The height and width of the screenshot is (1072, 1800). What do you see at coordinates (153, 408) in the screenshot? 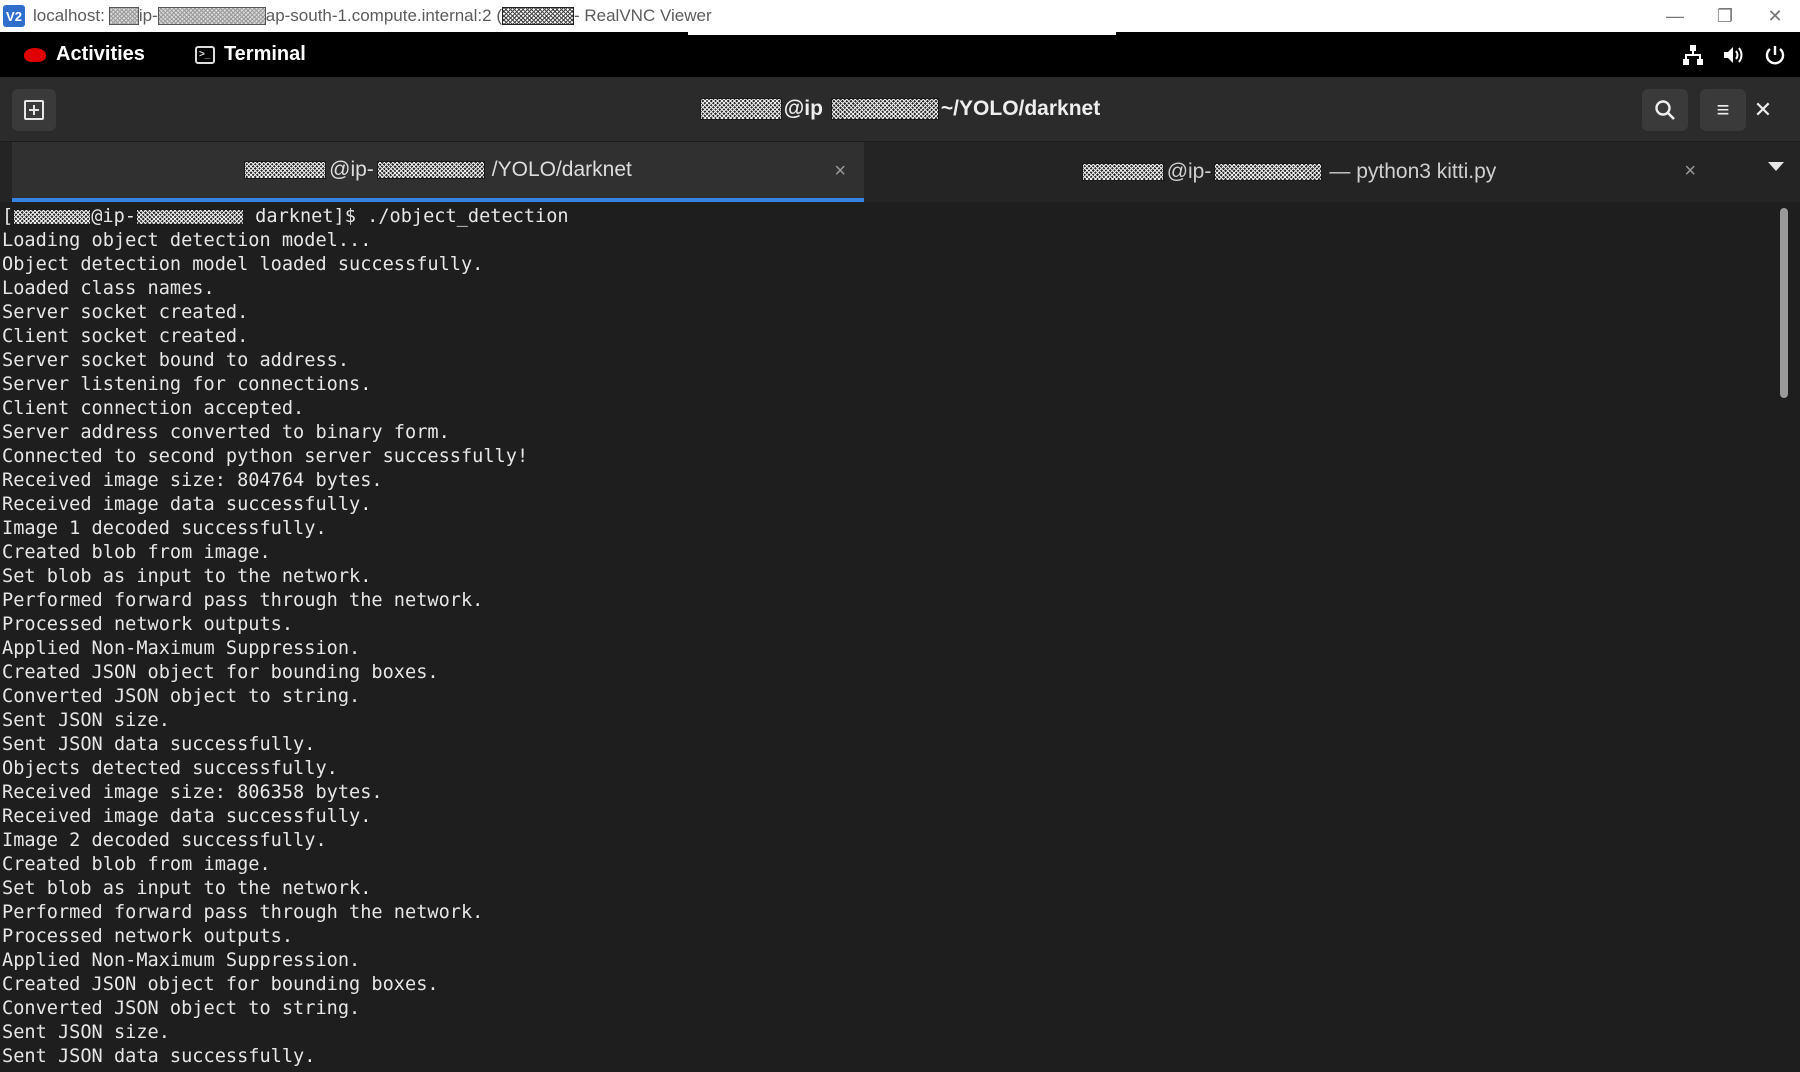
I see `terminal-line: Client connection accepted.` at bounding box center [153, 408].